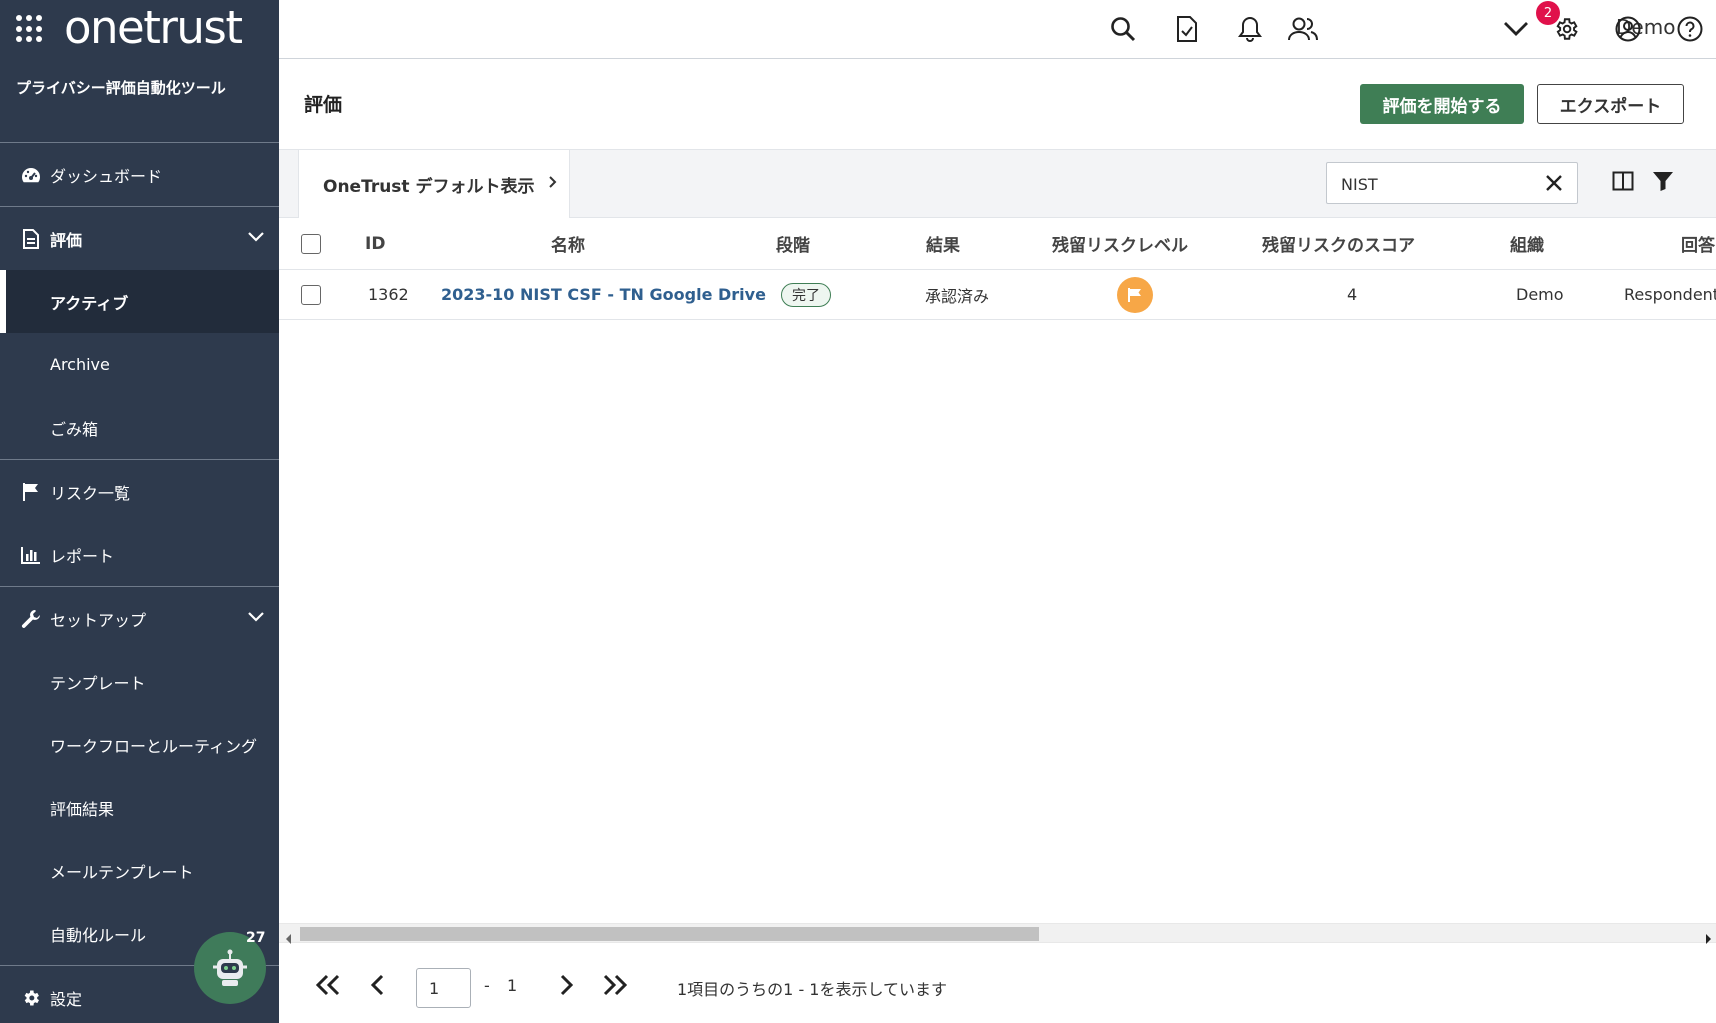 The width and height of the screenshot is (1716, 1023). Describe the element at coordinates (375, 243) in the screenshot. I see `column-header-id: ID` at that location.